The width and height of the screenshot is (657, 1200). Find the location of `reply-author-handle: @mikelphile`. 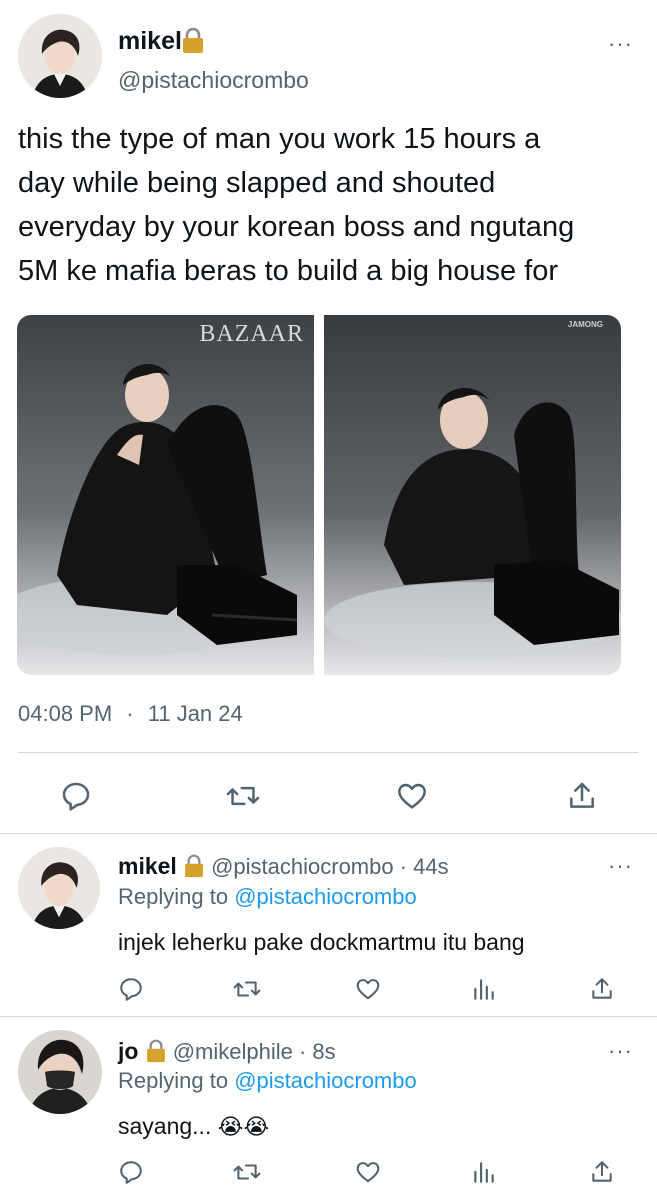

reply-author-handle: @mikelphile is located at coordinates (233, 1051).